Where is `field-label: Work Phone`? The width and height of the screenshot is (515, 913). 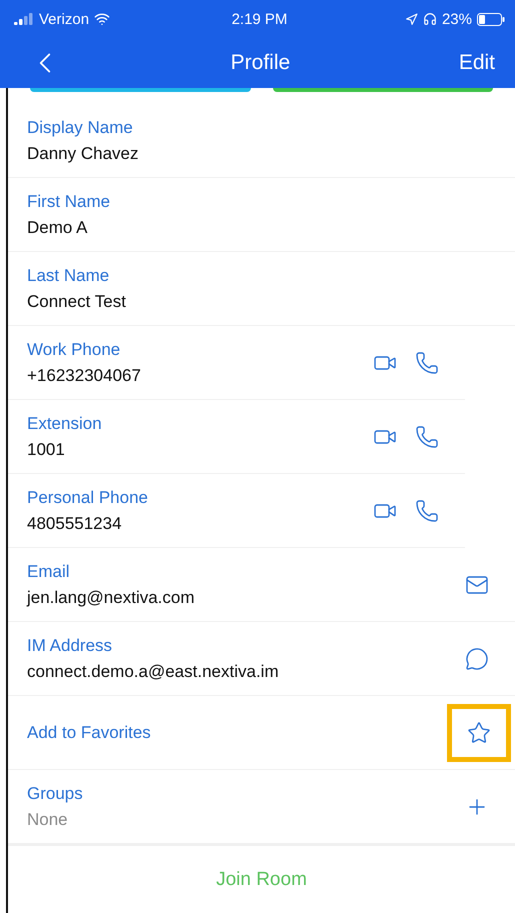 field-label: Work Phone is located at coordinates (74, 350).